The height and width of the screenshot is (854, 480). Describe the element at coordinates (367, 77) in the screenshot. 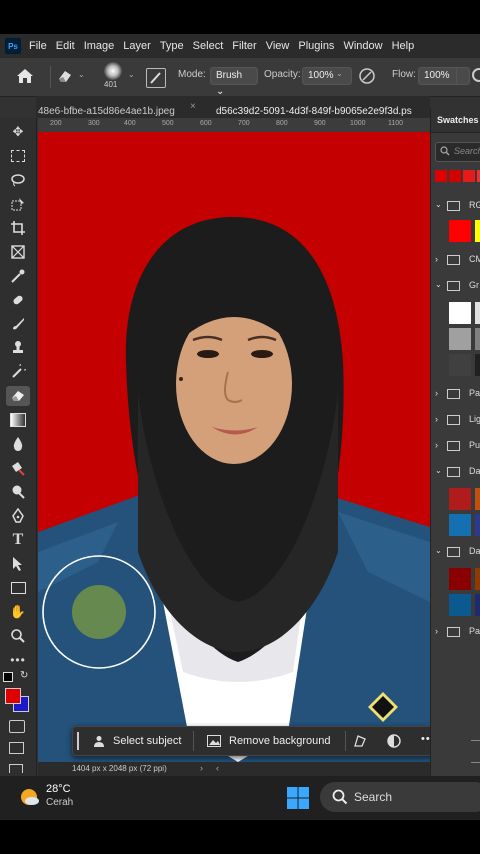

I see `pressure-opacity-icon` at that location.